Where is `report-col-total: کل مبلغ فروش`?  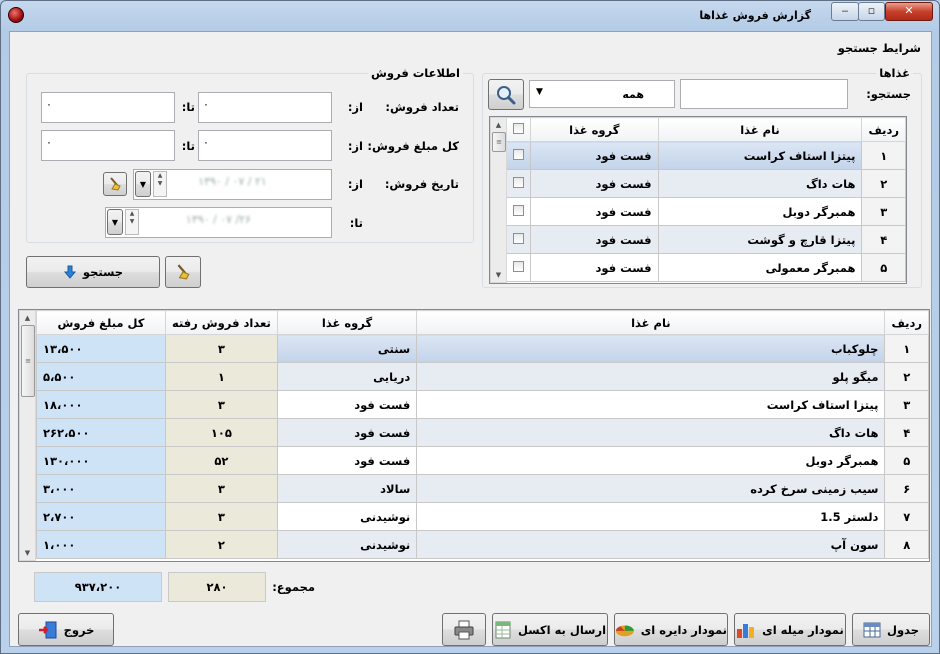 report-col-total: کل مبلغ فروش is located at coordinates (101, 322).